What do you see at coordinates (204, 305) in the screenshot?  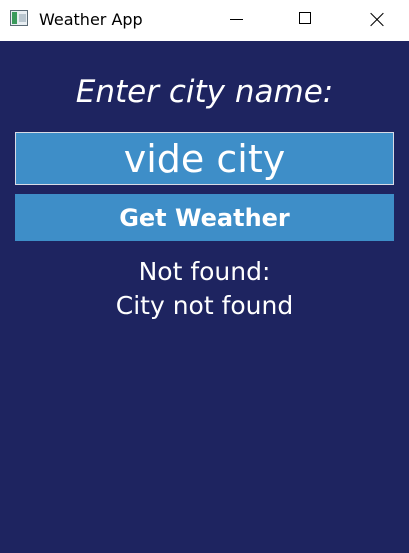 I see `result-message: City not found` at bounding box center [204, 305].